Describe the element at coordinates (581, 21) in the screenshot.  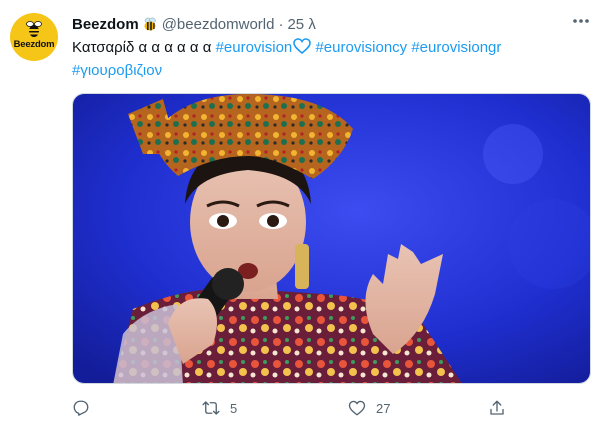
I see `more-dots-icon` at that location.